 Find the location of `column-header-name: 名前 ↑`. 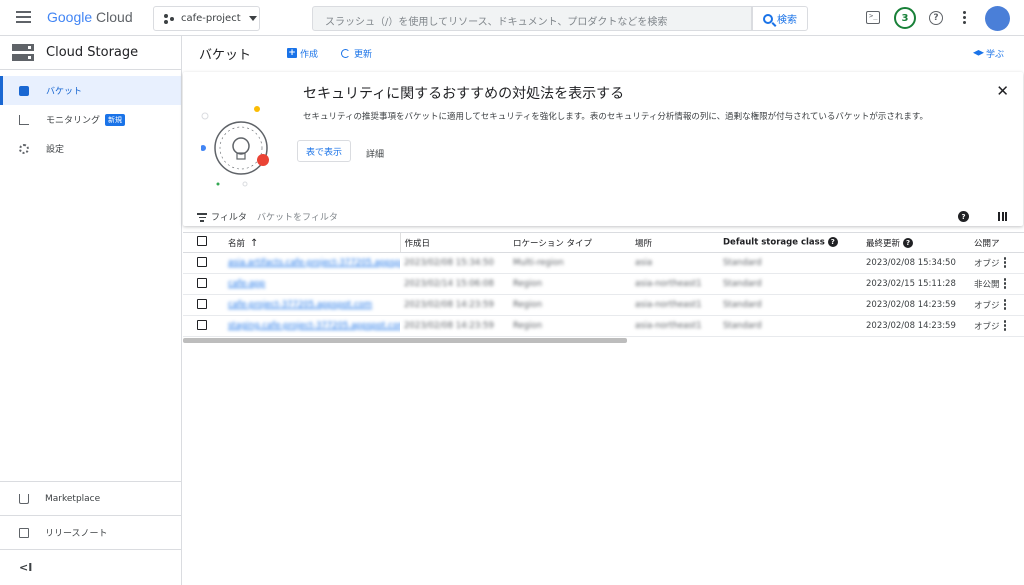

column-header-name: 名前 ↑ is located at coordinates (312, 242).